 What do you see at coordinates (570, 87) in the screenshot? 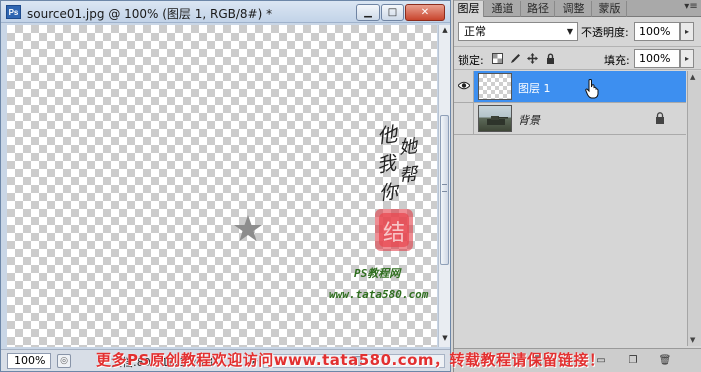
I see `layer-row-layer-1: 图层 1` at bounding box center [570, 87].